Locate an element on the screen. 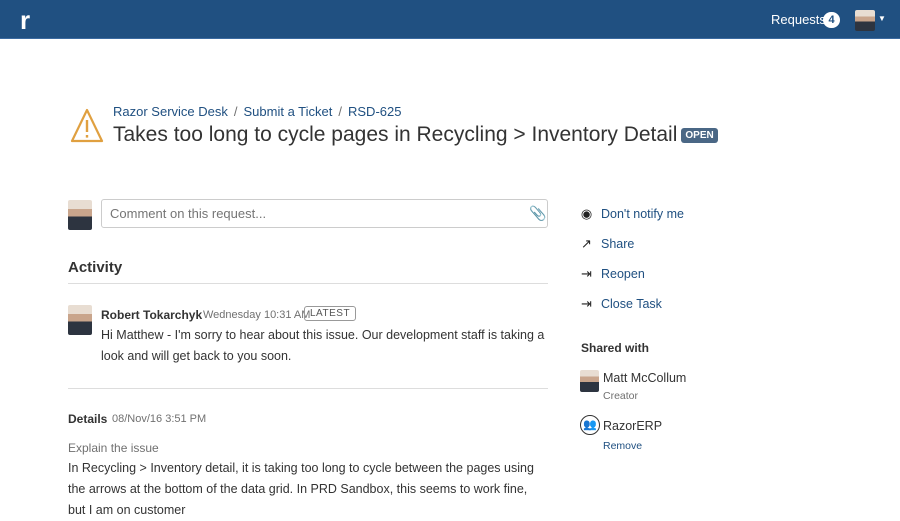 The height and width of the screenshot is (521, 900). chevron-down-icon: ▼ is located at coordinates (882, 18).